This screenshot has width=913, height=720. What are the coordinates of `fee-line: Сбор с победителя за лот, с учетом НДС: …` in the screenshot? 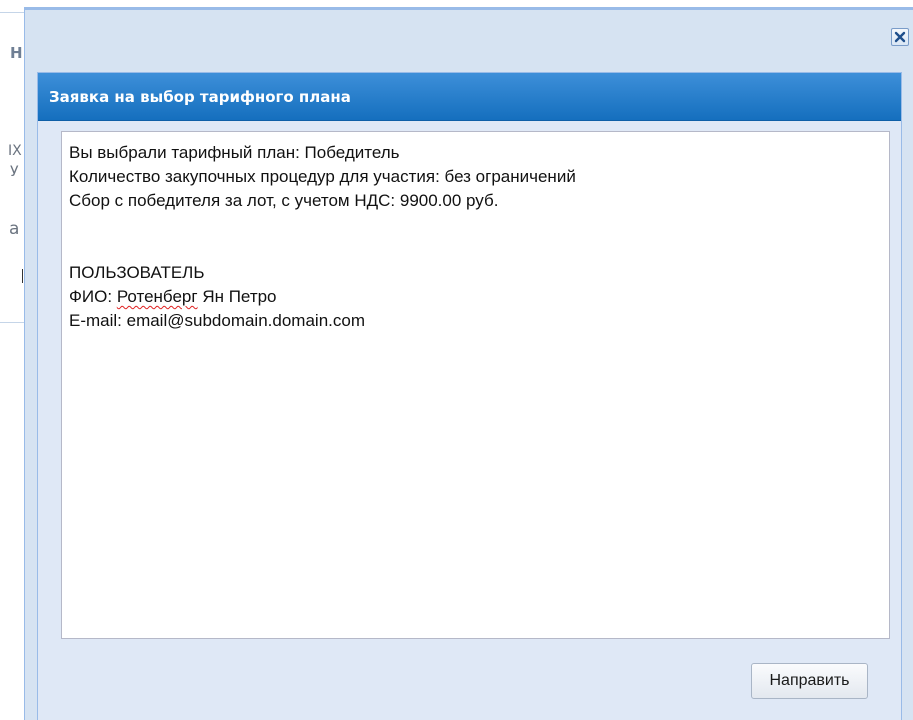 It's located at (284, 200).